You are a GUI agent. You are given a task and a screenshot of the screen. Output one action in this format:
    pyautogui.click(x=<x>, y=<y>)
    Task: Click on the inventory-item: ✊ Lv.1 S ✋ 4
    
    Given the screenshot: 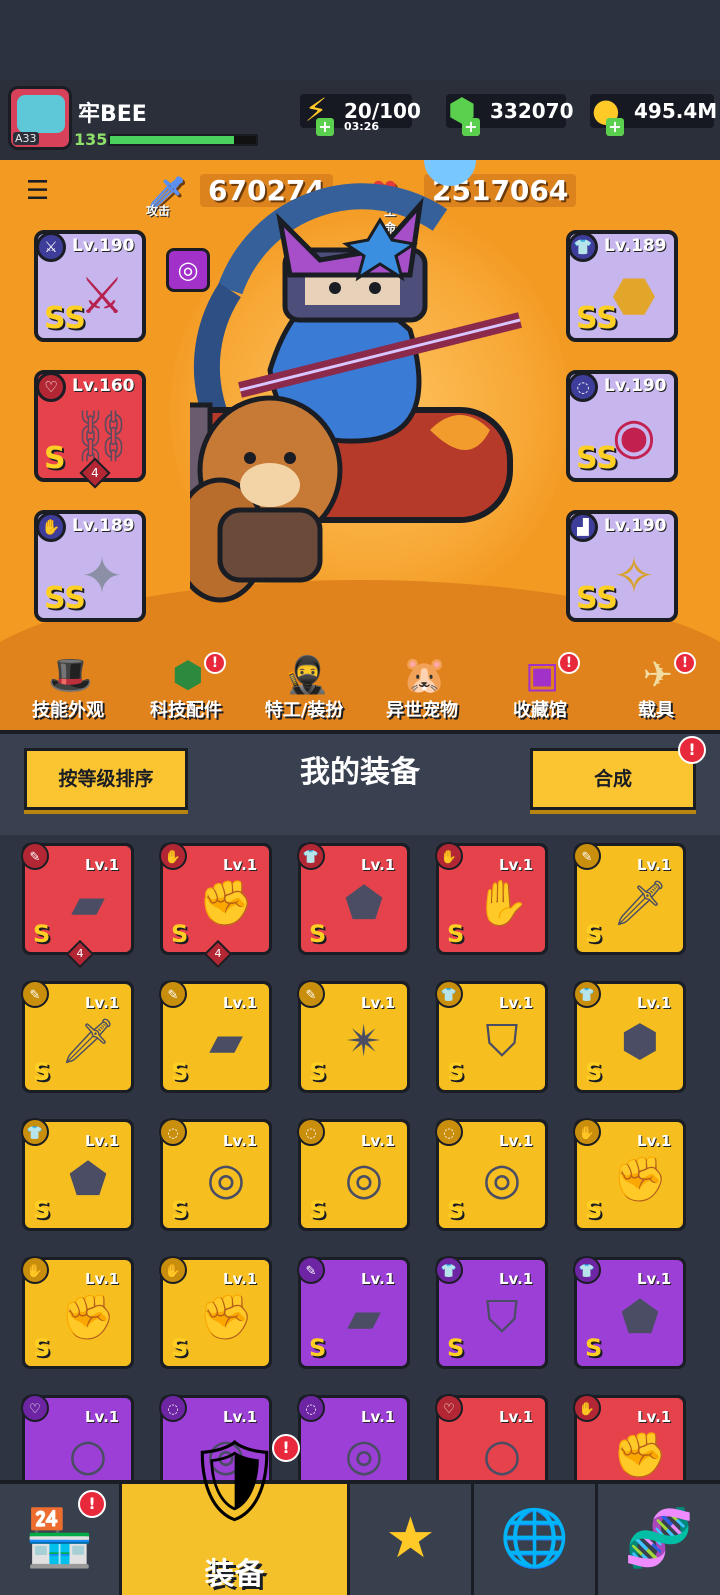 What is the action you would take?
    pyautogui.click(x=215, y=905)
    